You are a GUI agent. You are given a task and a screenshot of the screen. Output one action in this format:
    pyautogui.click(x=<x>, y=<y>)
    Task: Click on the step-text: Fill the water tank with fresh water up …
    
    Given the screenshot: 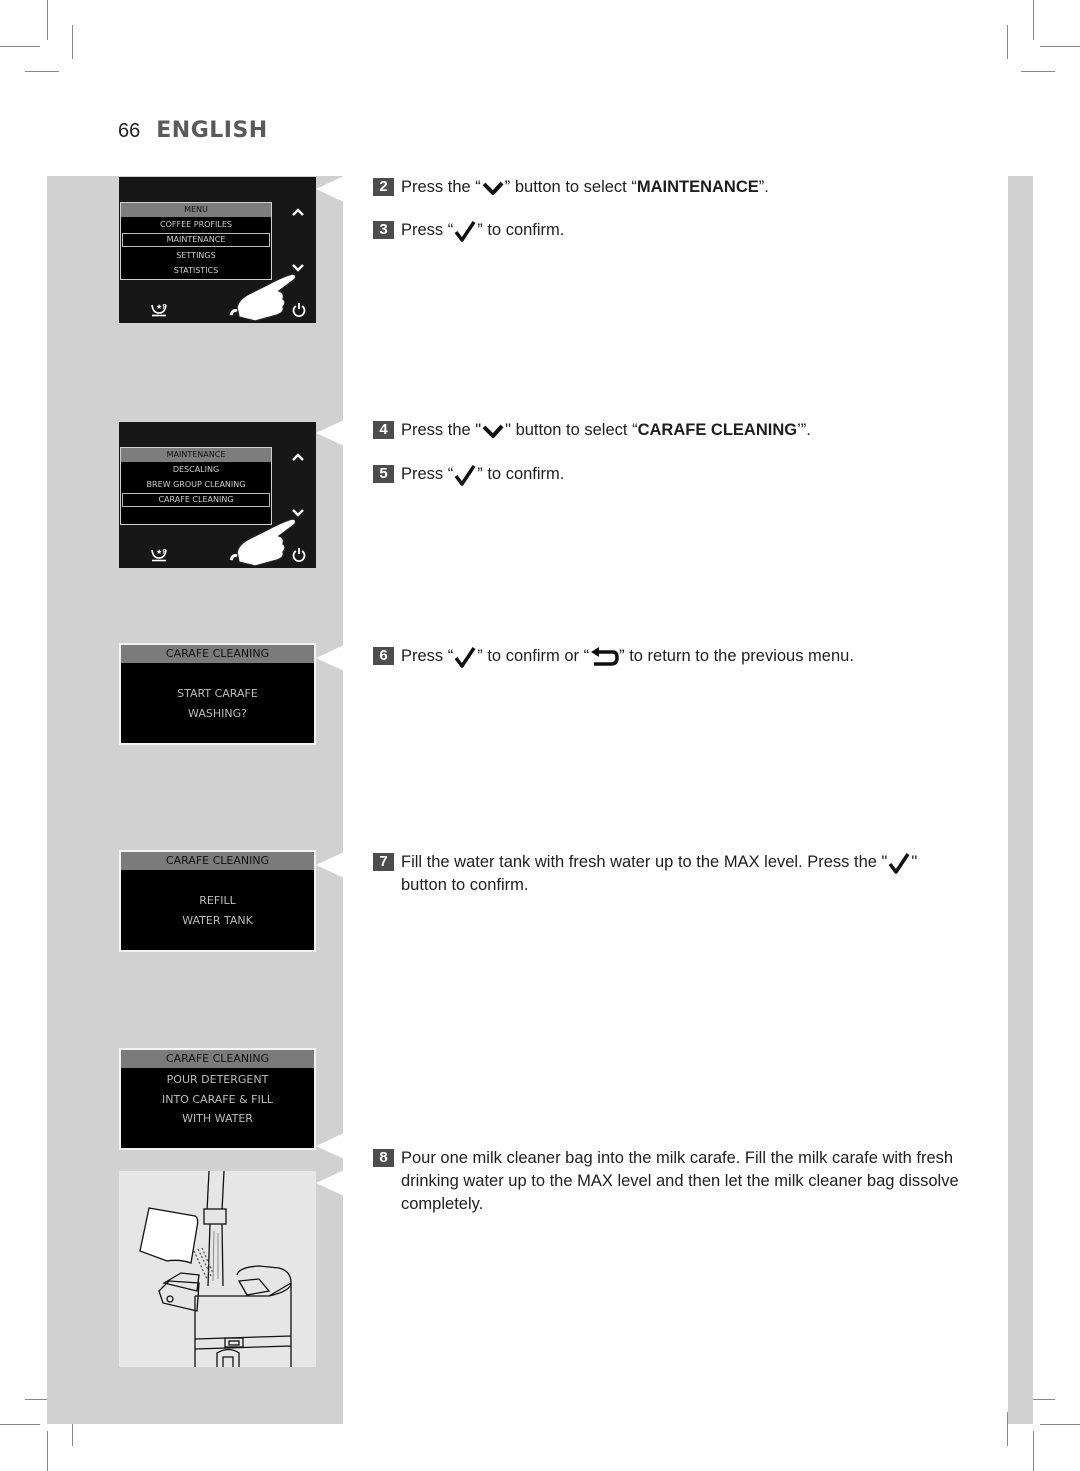 What is the action you would take?
    pyautogui.click(x=681, y=874)
    